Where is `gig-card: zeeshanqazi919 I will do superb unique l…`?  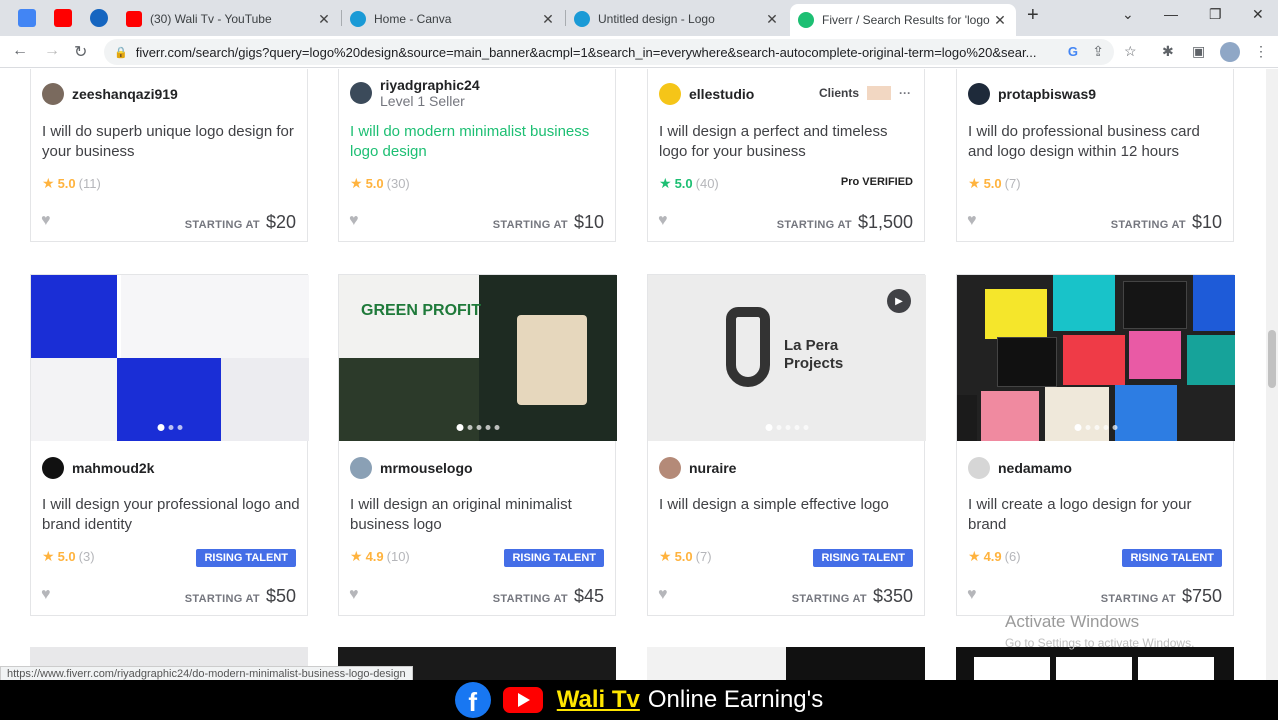 gig-card: zeeshanqazi919 I will do superb unique l… is located at coordinates (169, 155).